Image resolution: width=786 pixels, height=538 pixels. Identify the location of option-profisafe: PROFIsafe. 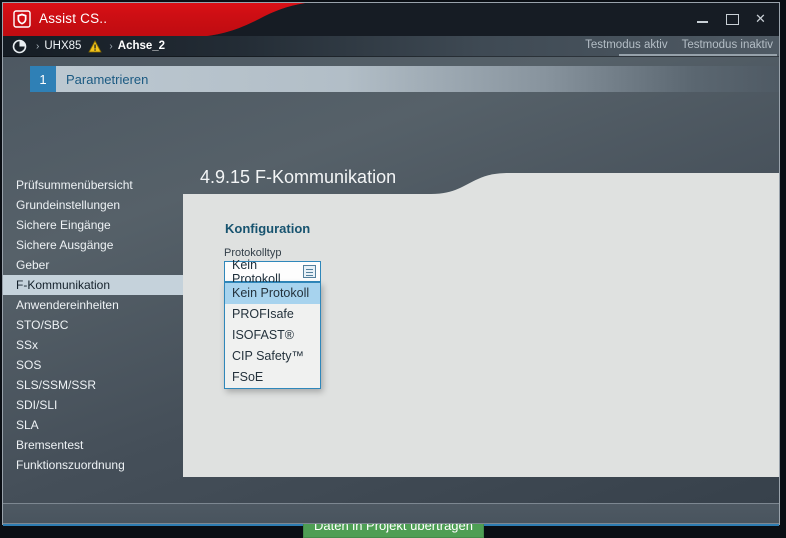
(272, 314).